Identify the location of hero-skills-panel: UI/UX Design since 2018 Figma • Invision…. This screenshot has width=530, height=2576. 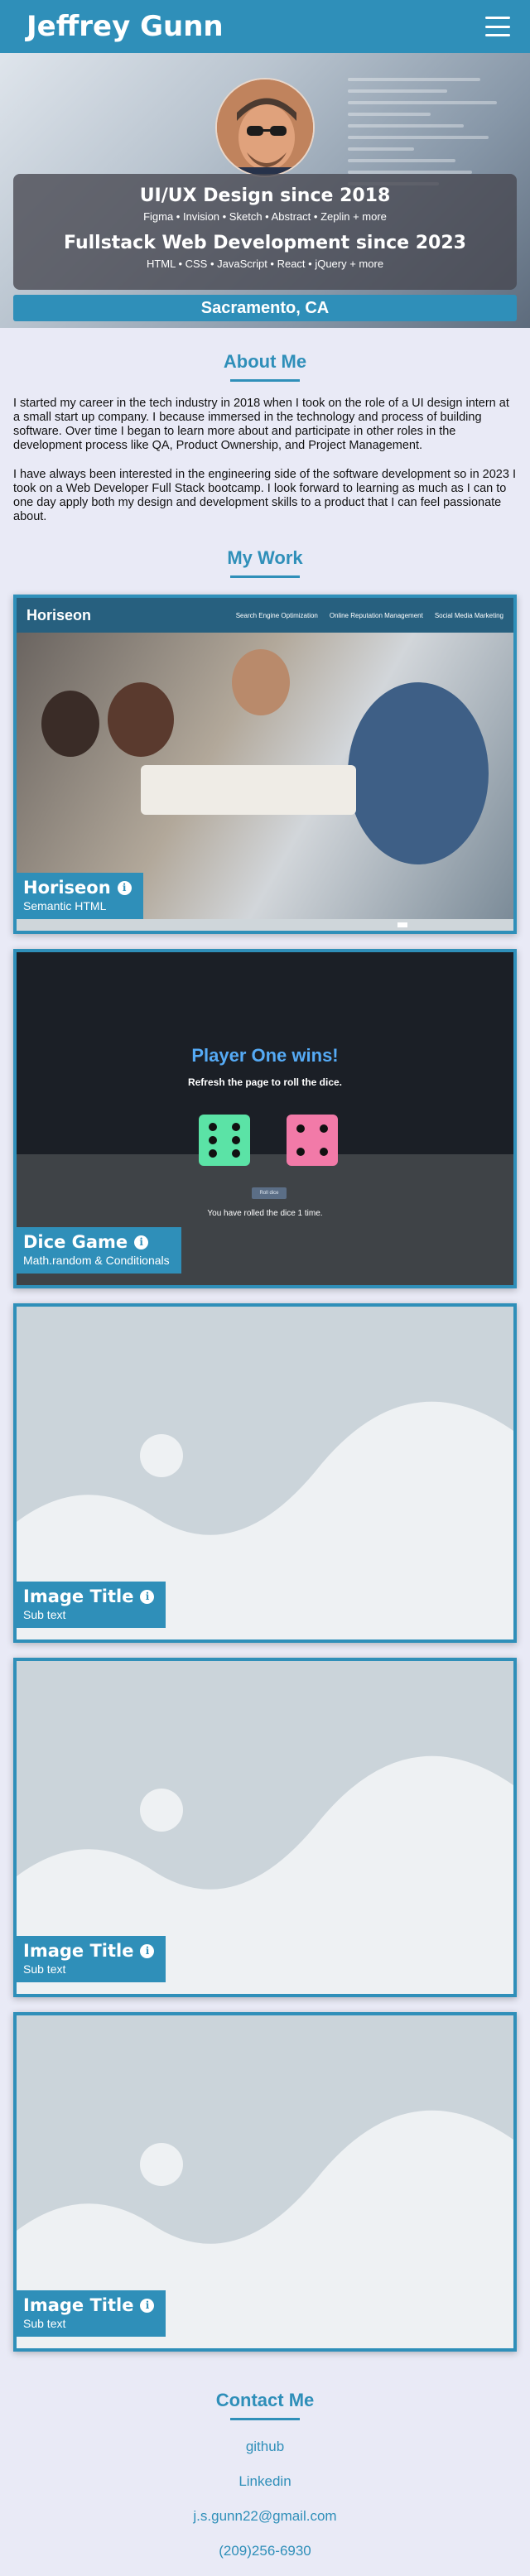
(265, 232).